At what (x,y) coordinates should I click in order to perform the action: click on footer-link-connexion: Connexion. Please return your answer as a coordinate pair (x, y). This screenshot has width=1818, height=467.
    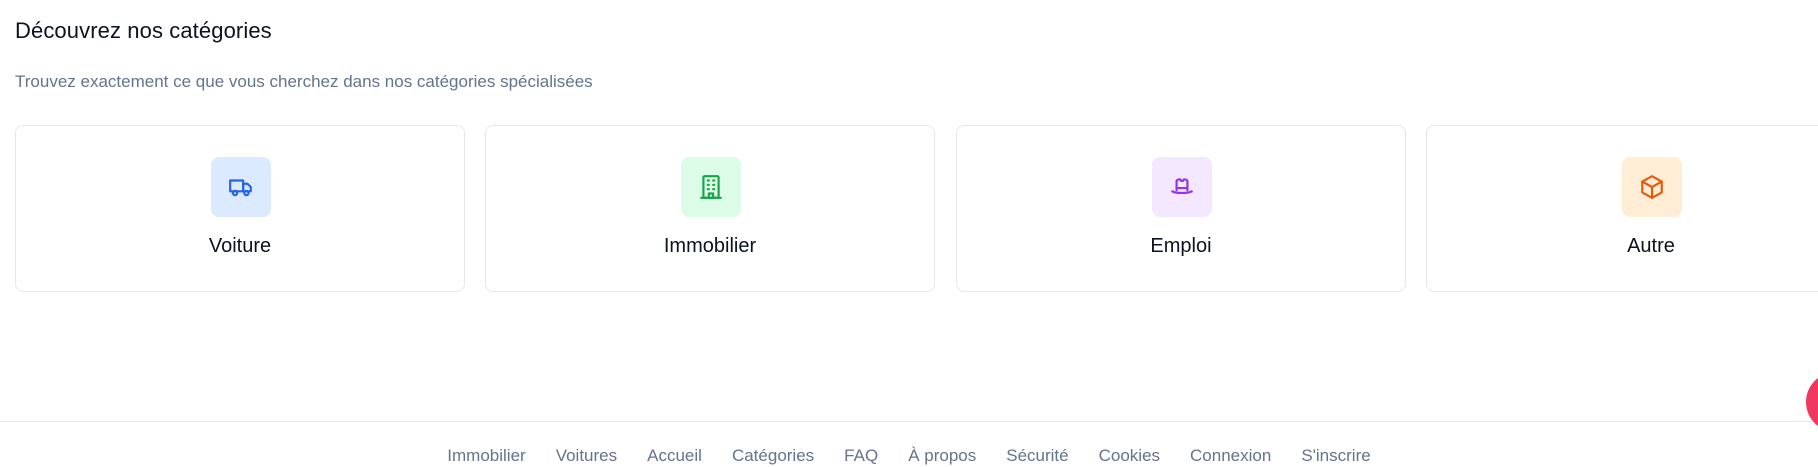
    Looking at the image, I should click on (1230, 456).